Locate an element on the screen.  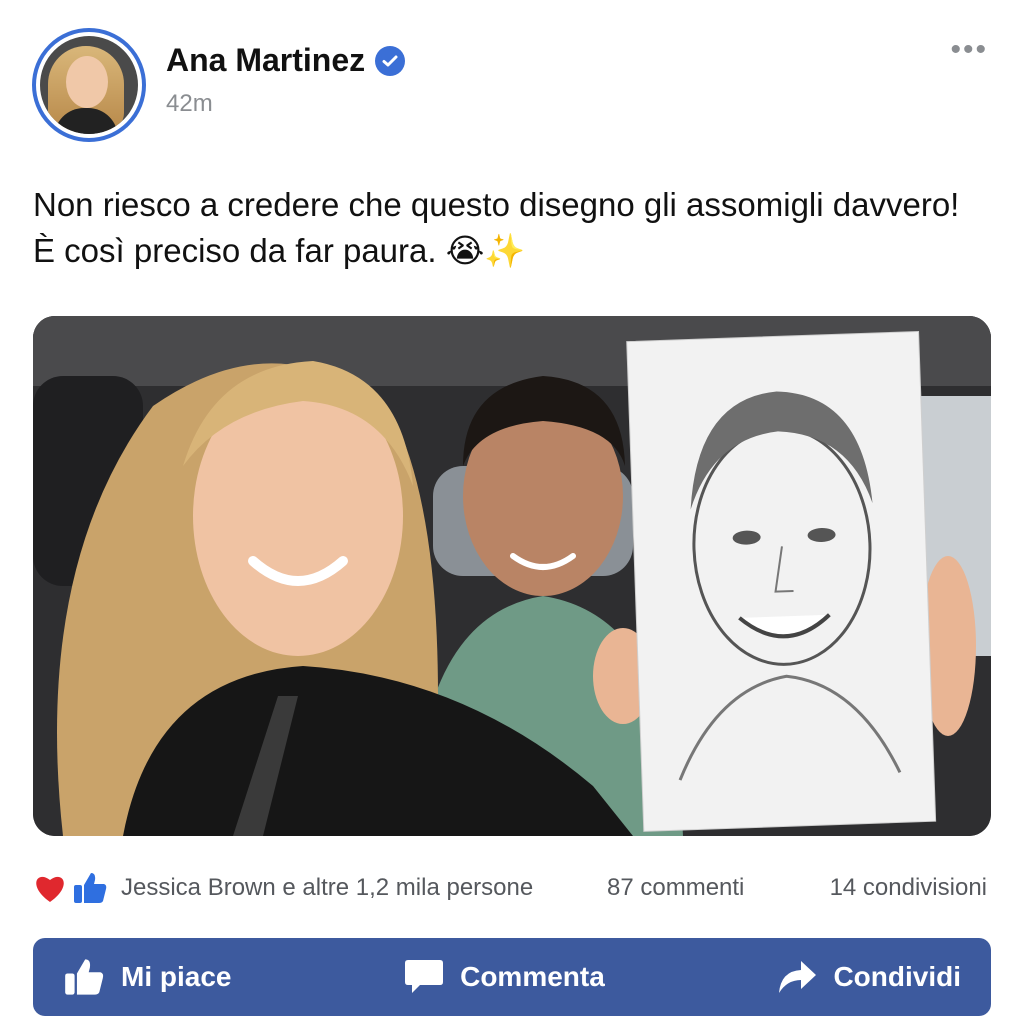
comments-count: 87 commenti is located at coordinates (675, 888).